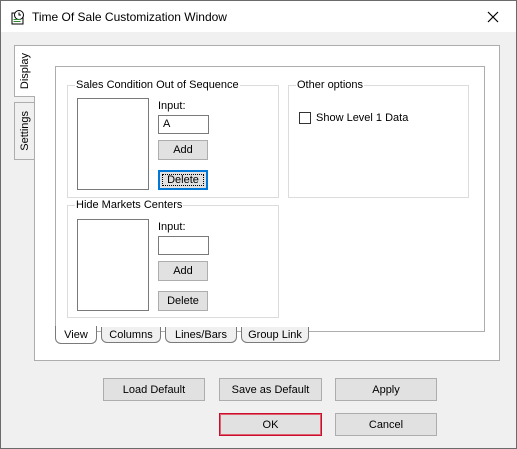 The image size is (517, 449). I want to click on tab-settings: Settings, so click(25, 131).